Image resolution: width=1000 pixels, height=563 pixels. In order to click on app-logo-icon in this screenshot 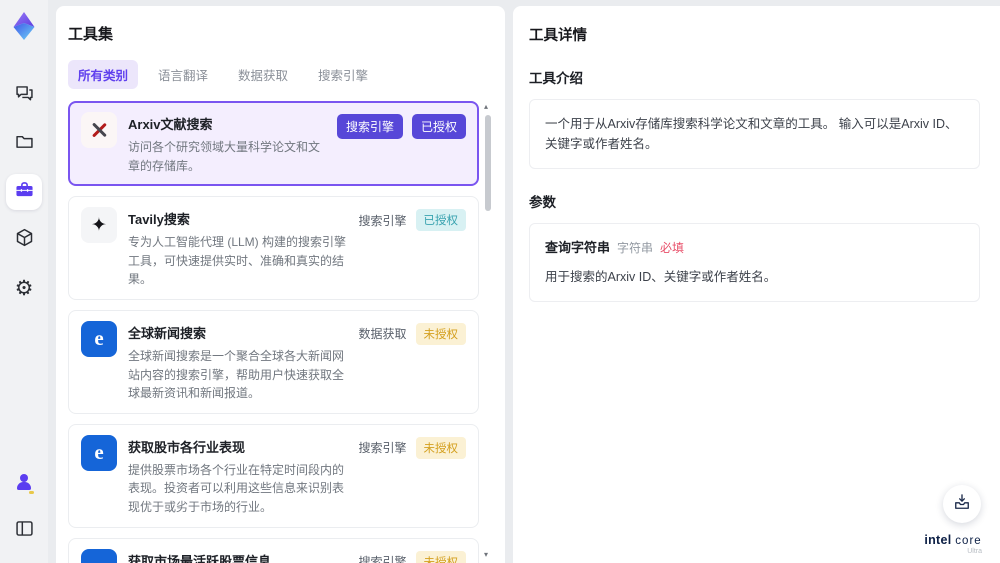, I will do `click(24, 26)`.